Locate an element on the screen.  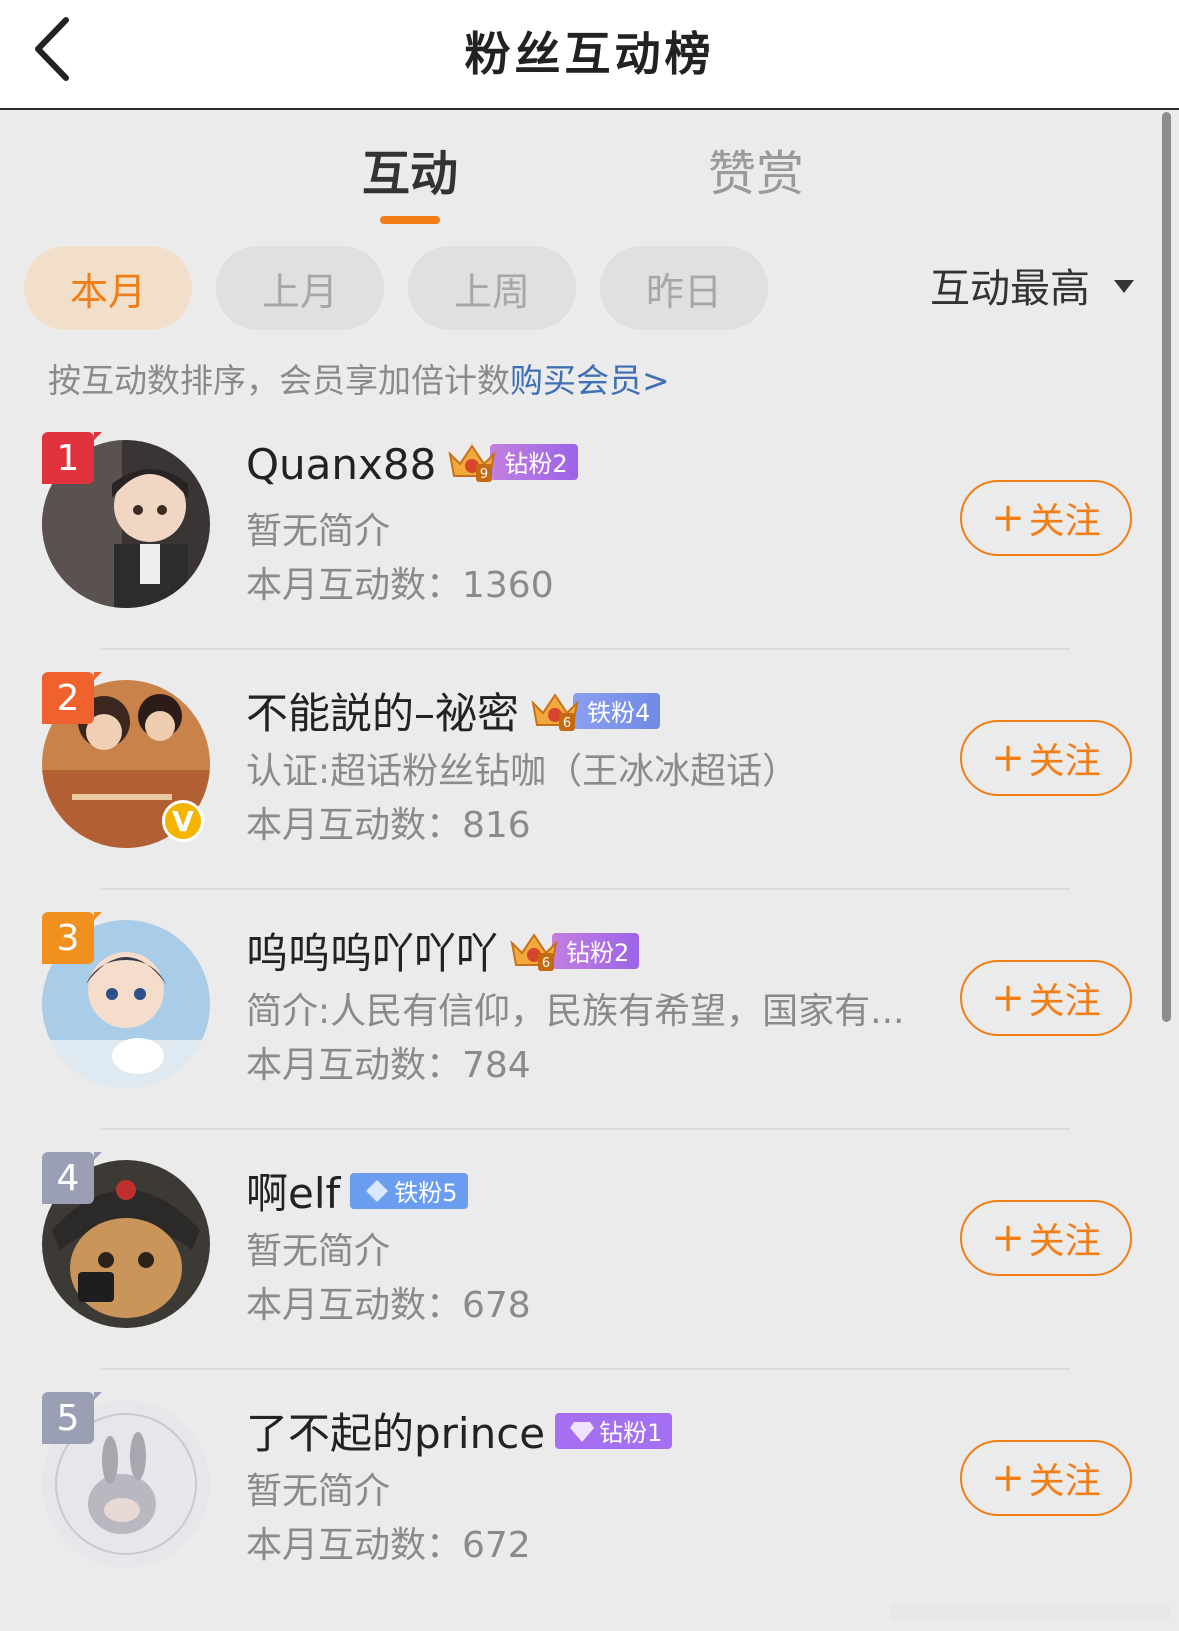
fan-name: 啊elf 铁粉5 is located at coordinates (357, 1190).